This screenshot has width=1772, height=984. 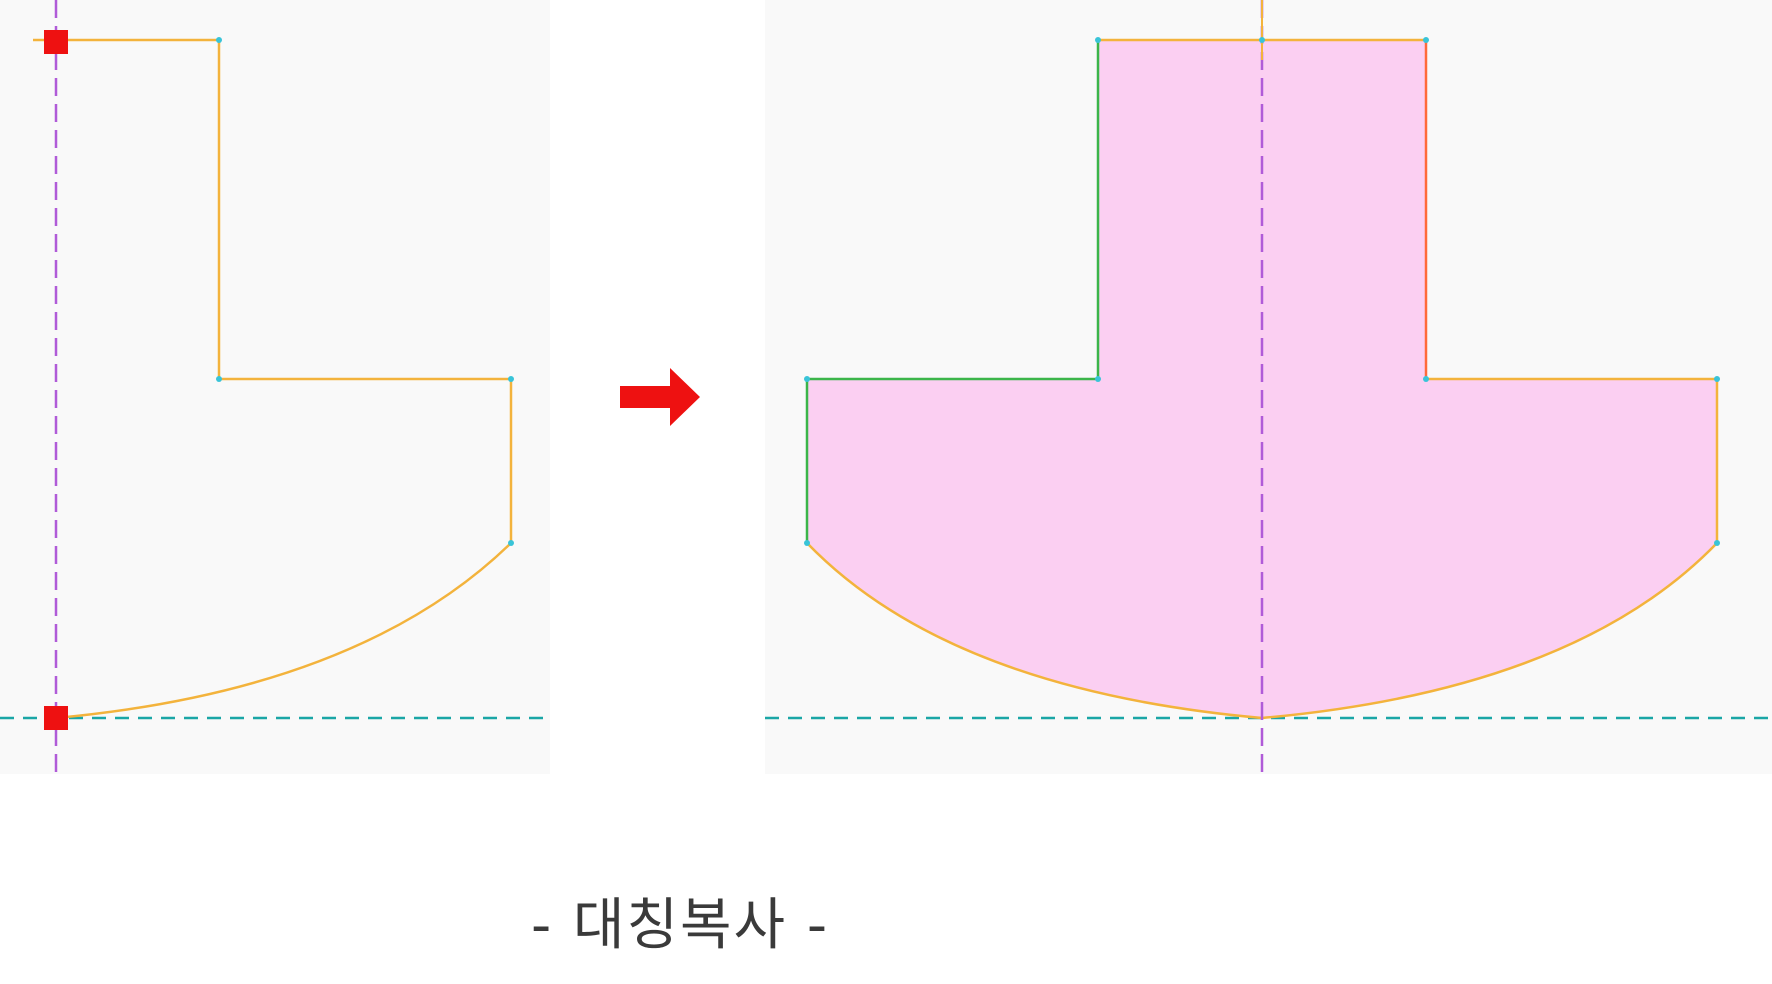 I want to click on right-arrow-icon, so click(x=660, y=397).